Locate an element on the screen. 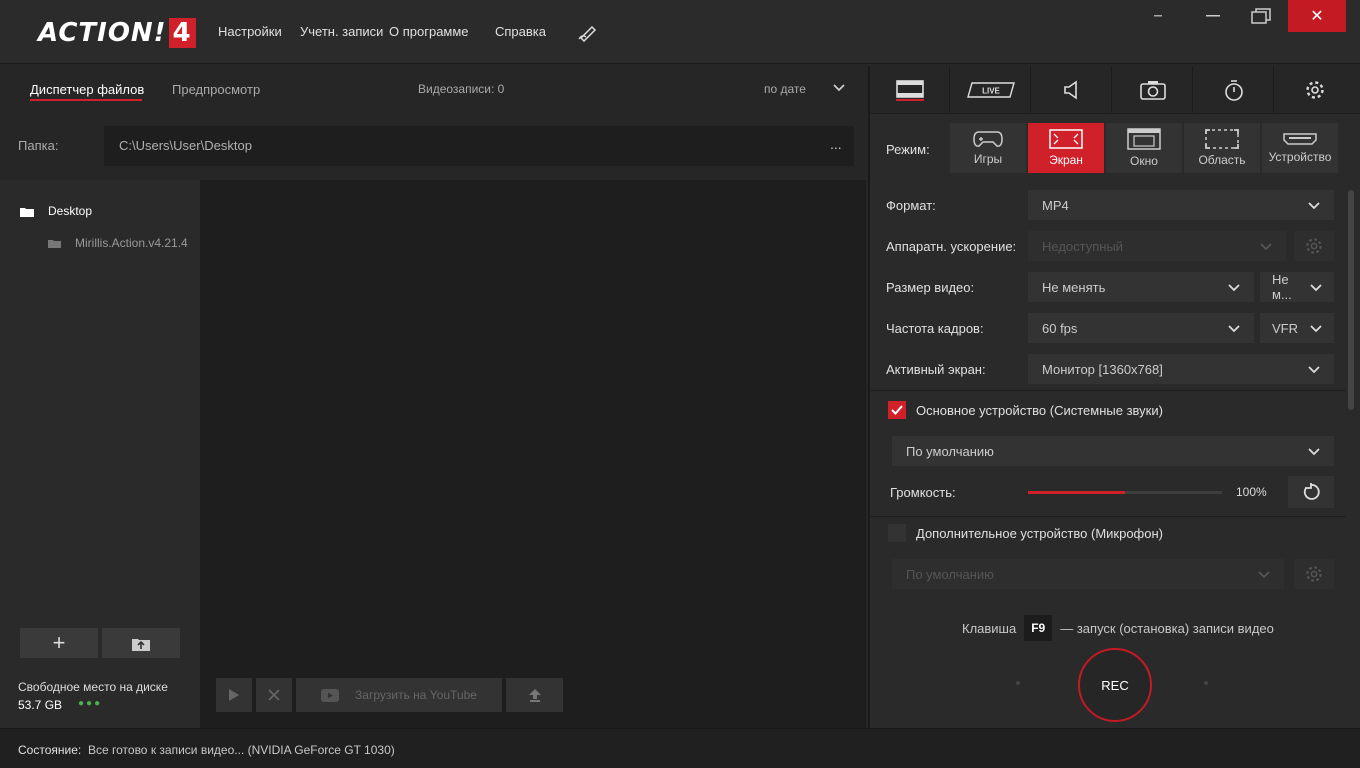 Image resolution: width=1360 pixels, height=768 pixels. menu-about: О программе is located at coordinates (429, 31).